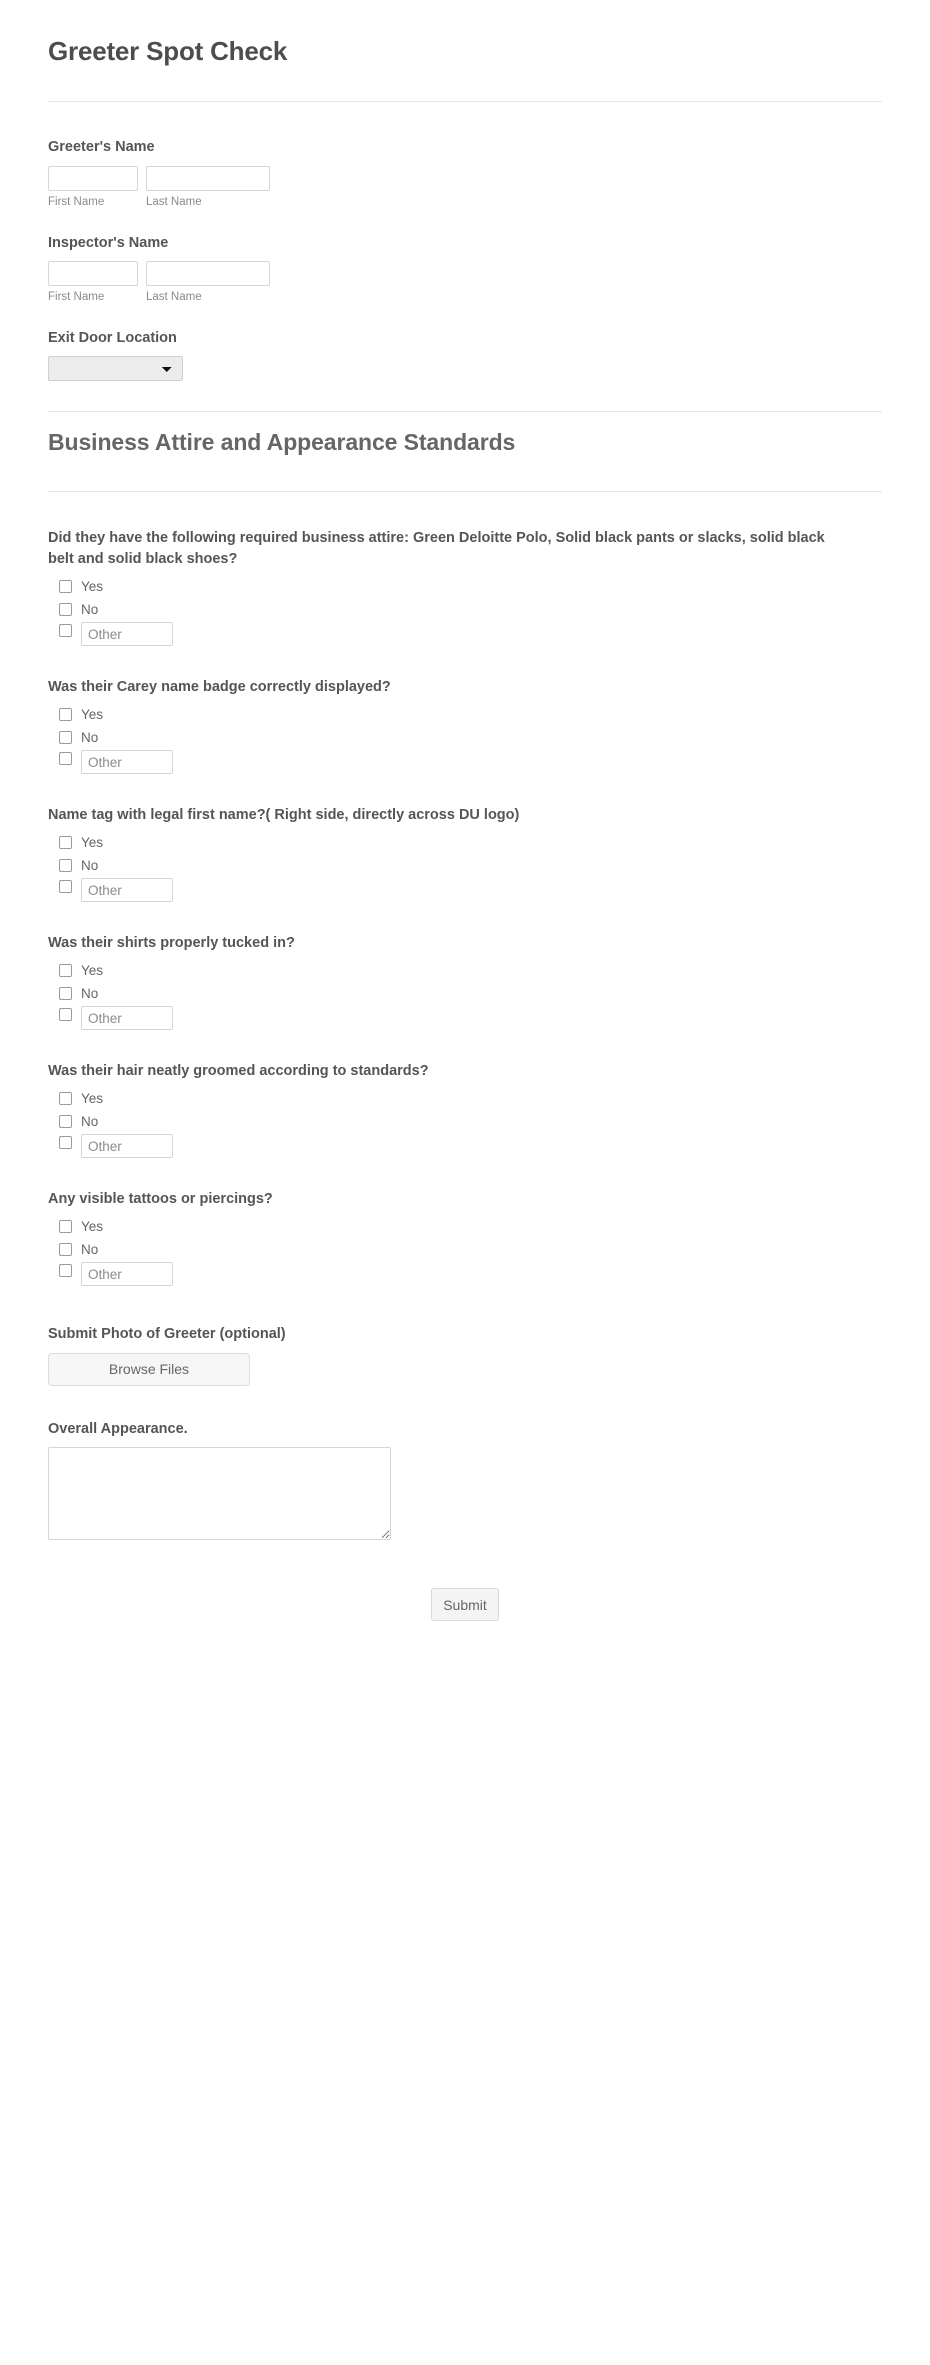 This screenshot has width=930, height=2365. I want to click on submit-button: Submit, so click(465, 1605).